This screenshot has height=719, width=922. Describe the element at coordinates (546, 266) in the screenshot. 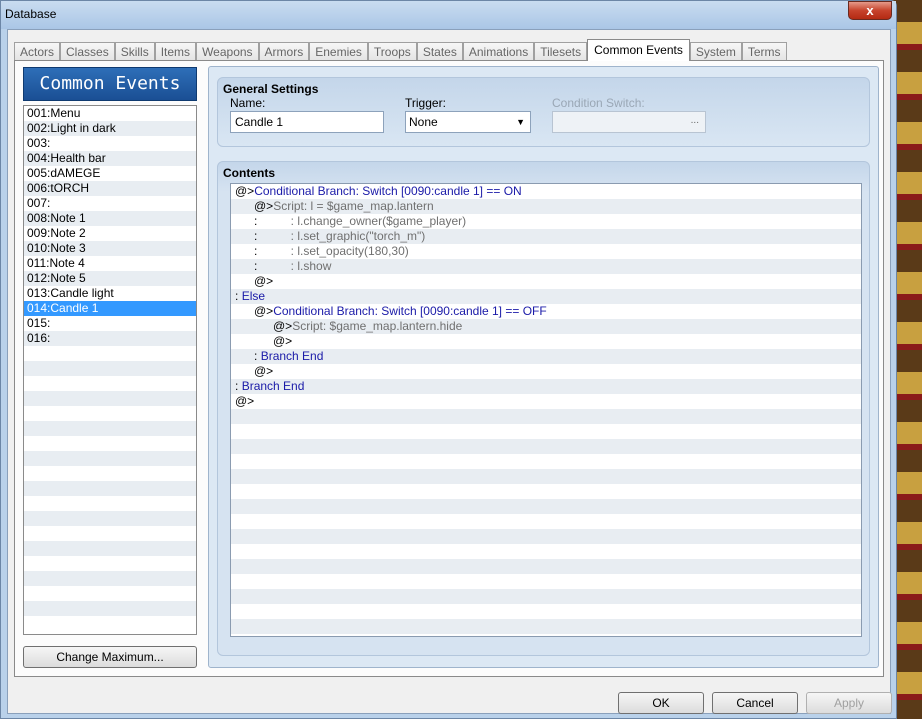

I see `command-row: : : l.show` at that location.